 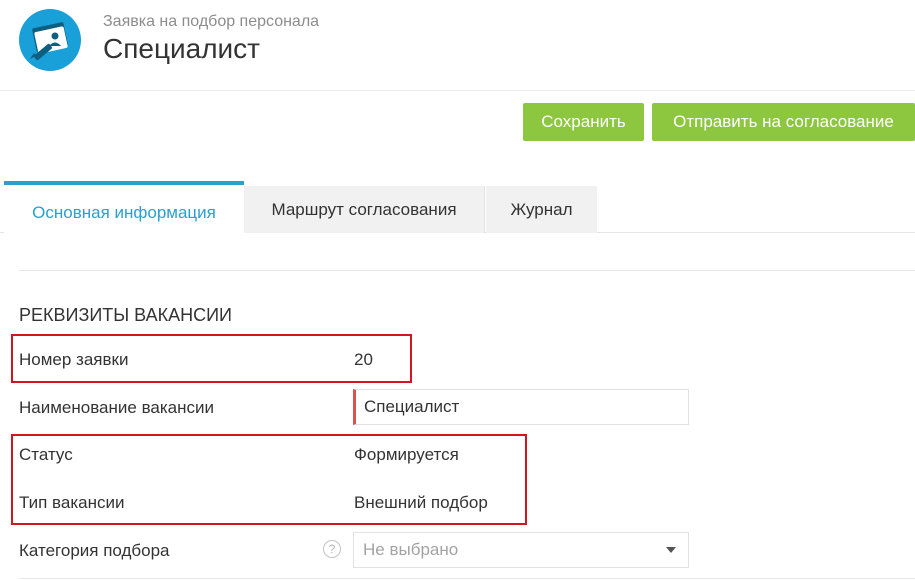 What do you see at coordinates (124, 207) in the screenshot?
I see `tab-main-info: Основная информация` at bounding box center [124, 207].